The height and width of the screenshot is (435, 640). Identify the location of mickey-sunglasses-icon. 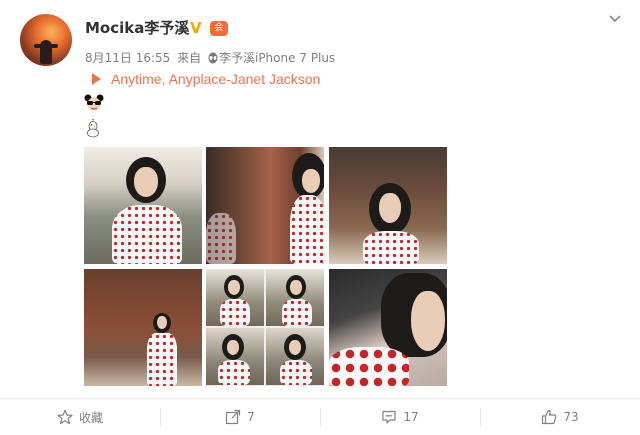
(94, 102).